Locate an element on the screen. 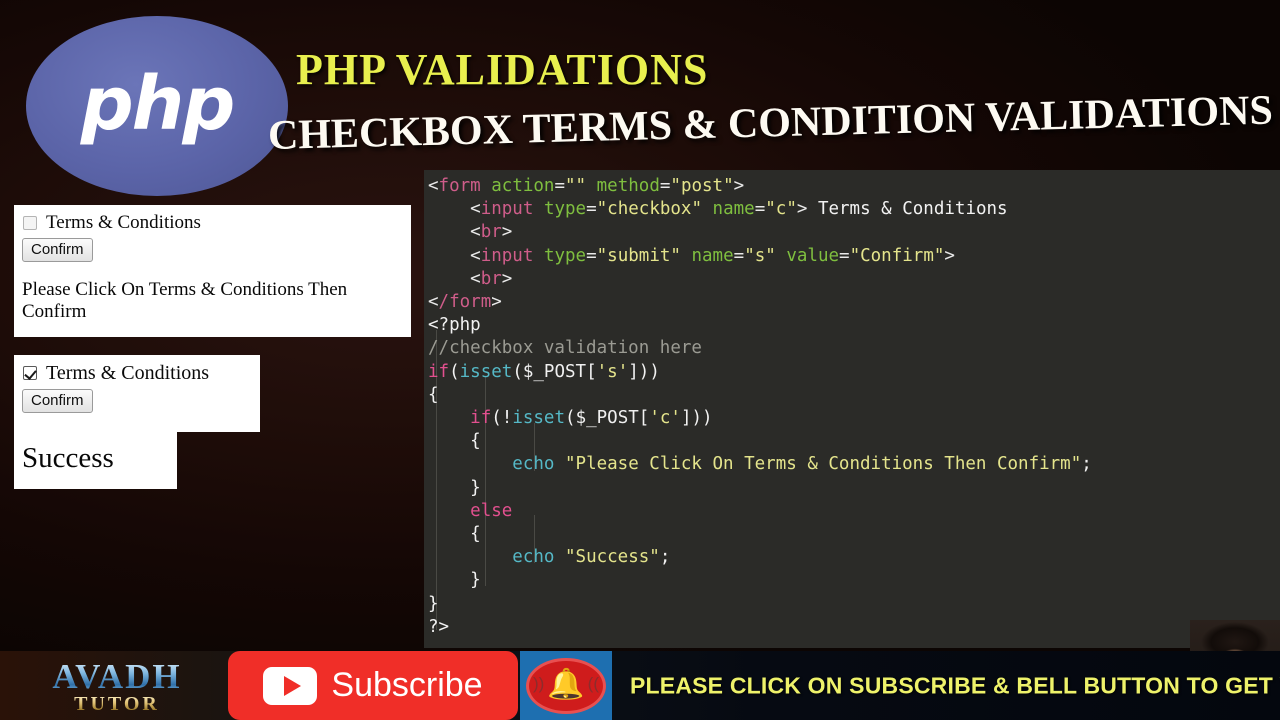 This screenshot has height=720, width=1280. play-triangle-icon is located at coordinates (292, 685).